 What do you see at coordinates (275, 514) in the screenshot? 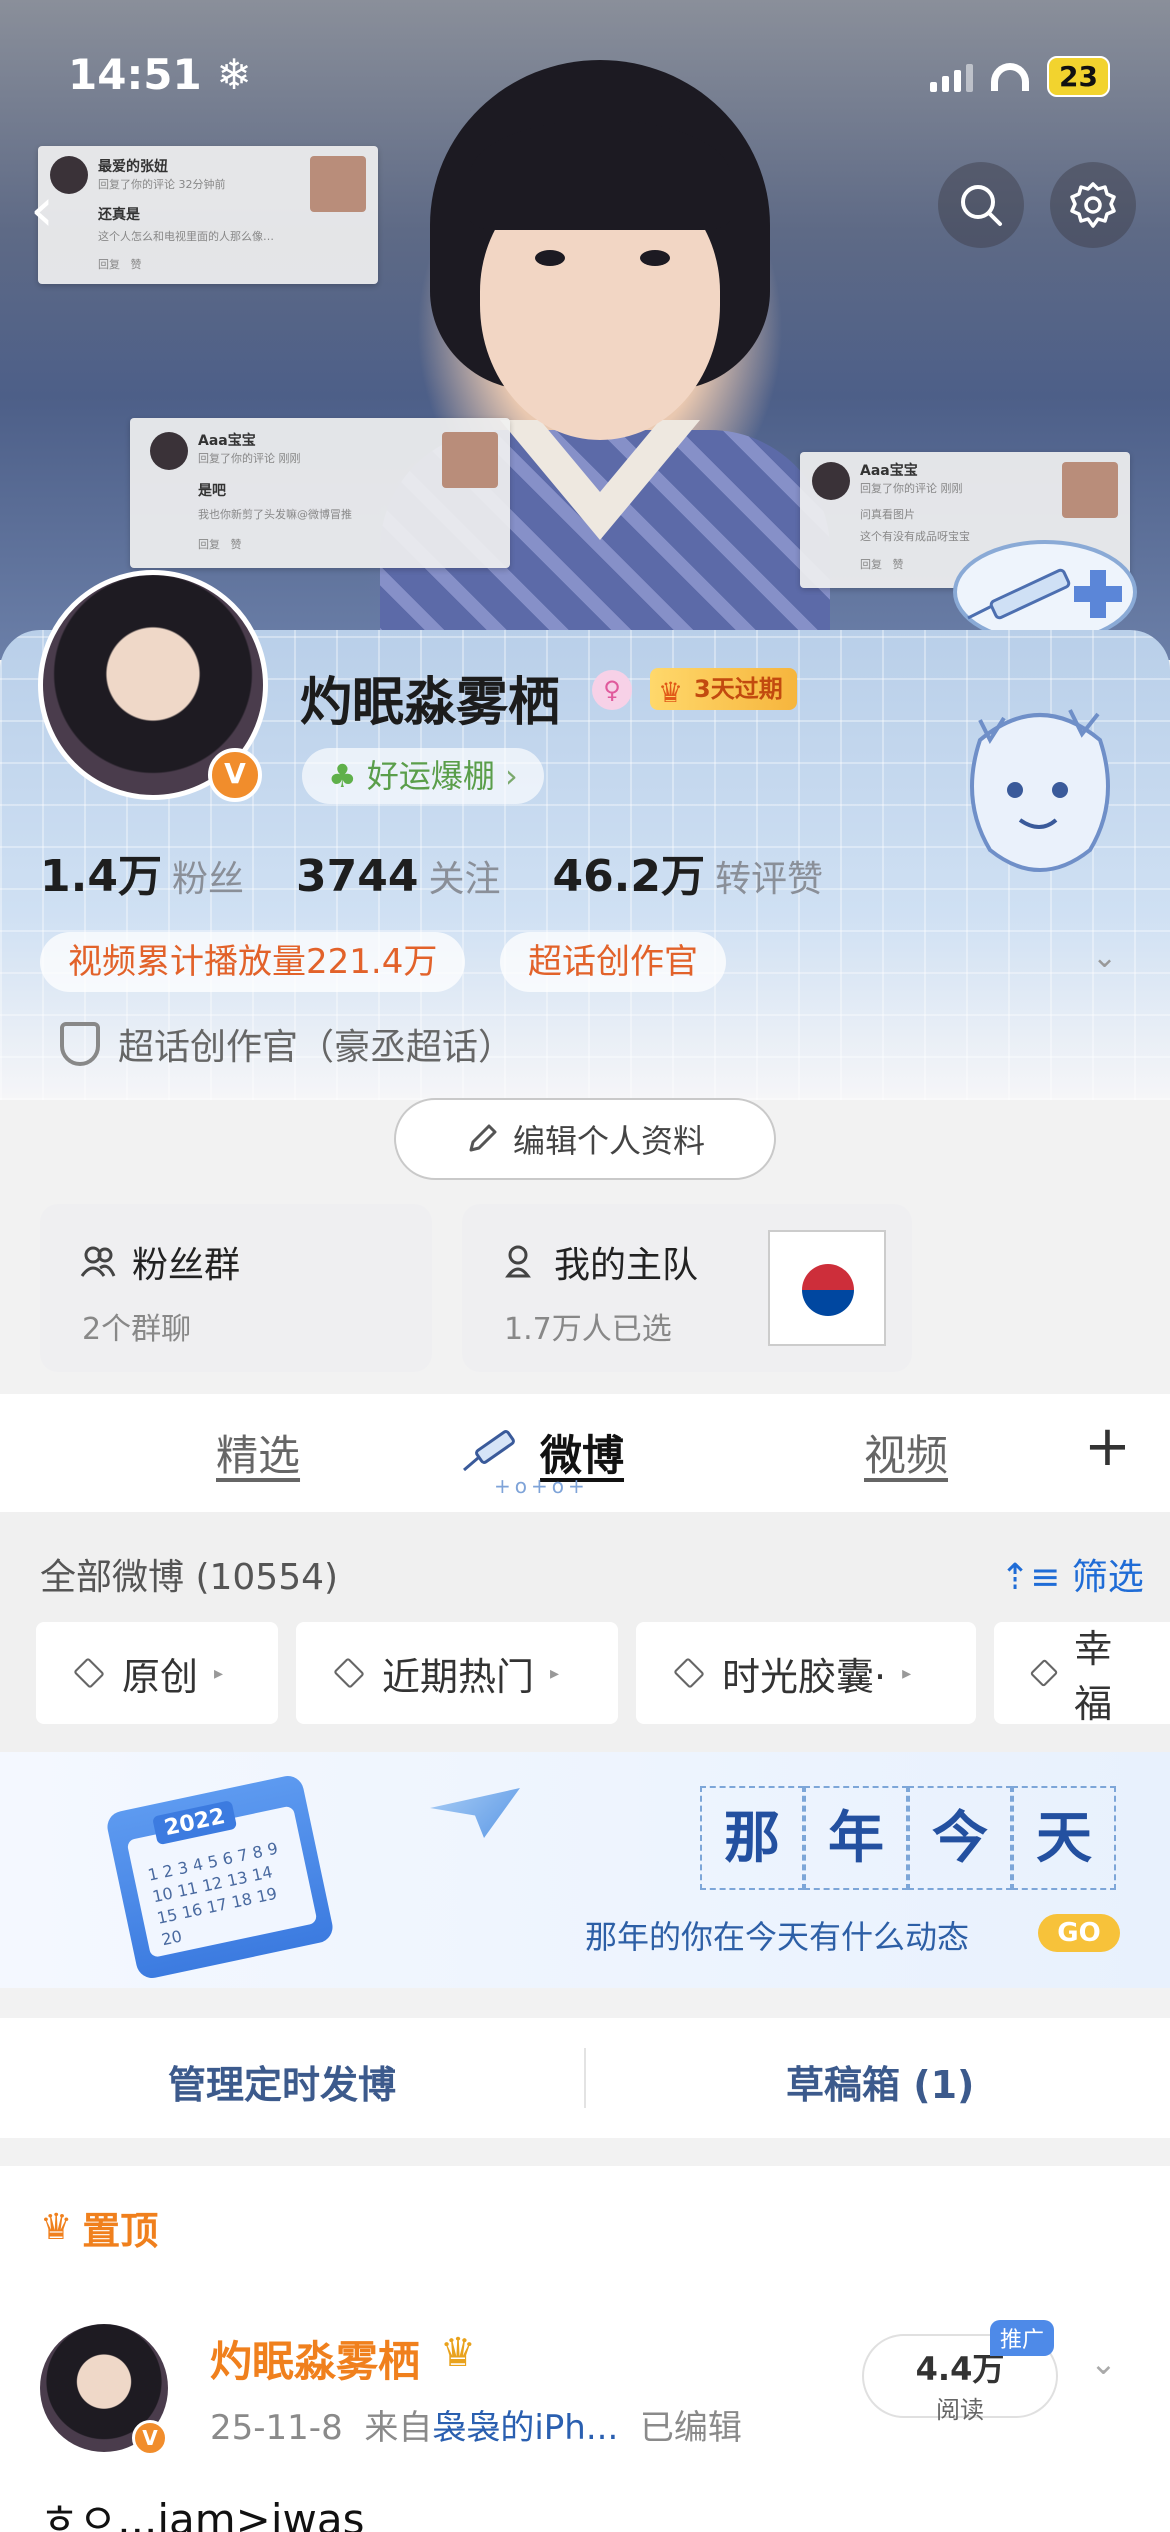
I see `card-quote: 我也你新剪了头发嘛@微博冒推` at bounding box center [275, 514].